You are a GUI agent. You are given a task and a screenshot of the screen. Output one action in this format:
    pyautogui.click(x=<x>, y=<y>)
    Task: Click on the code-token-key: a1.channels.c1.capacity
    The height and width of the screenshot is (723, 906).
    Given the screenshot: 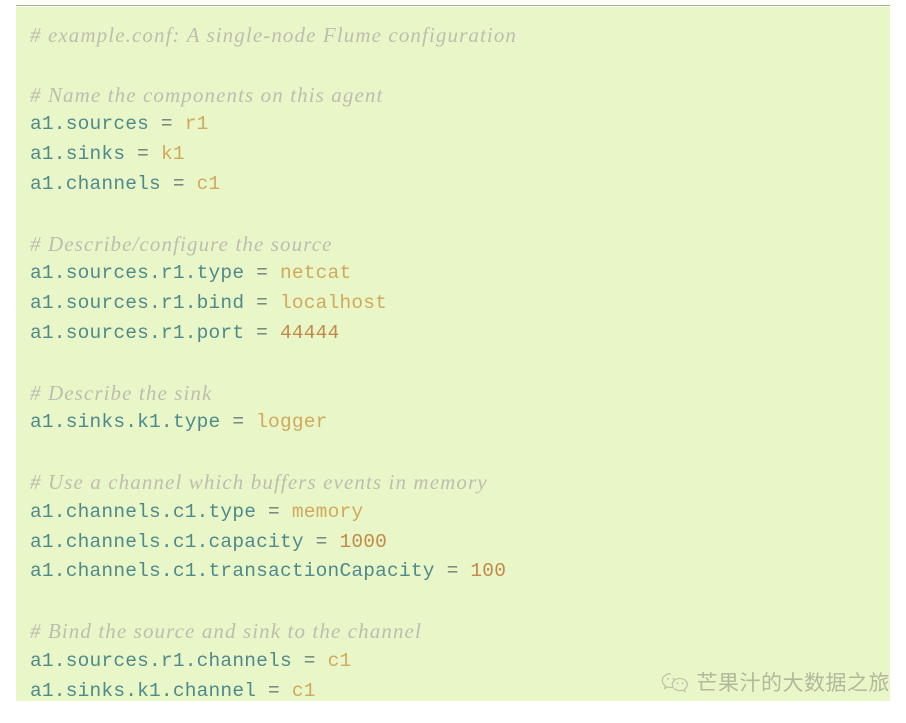 What is the action you would take?
    pyautogui.click(x=167, y=541)
    